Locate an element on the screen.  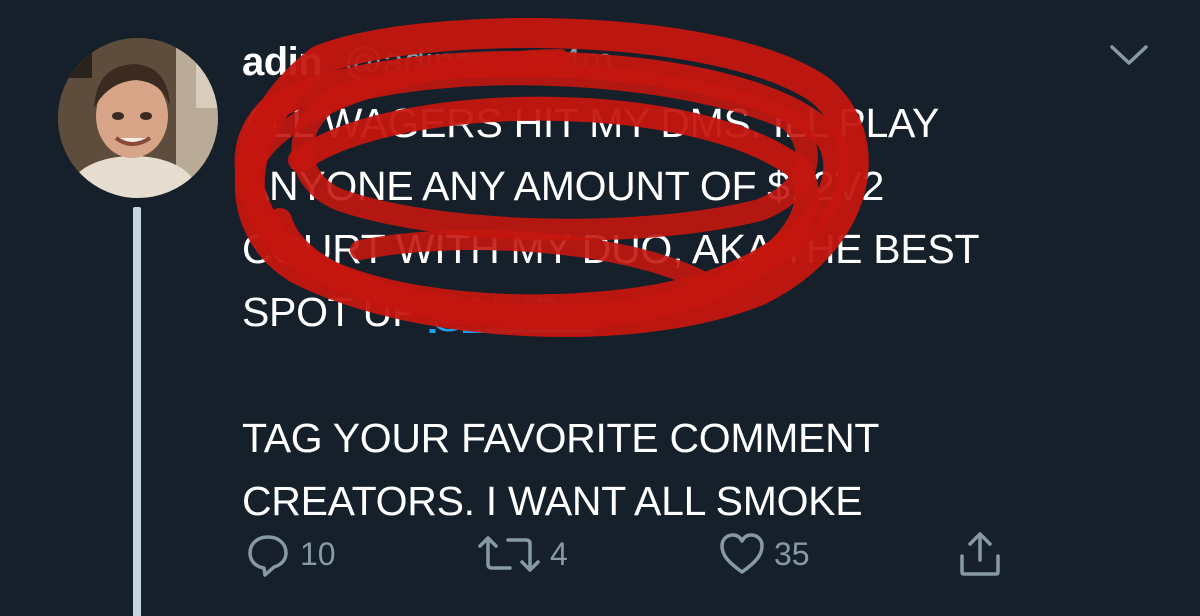
body-line: ALL WAGERS HIT MY DMS. ILL PLAY is located at coordinates (591, 123).